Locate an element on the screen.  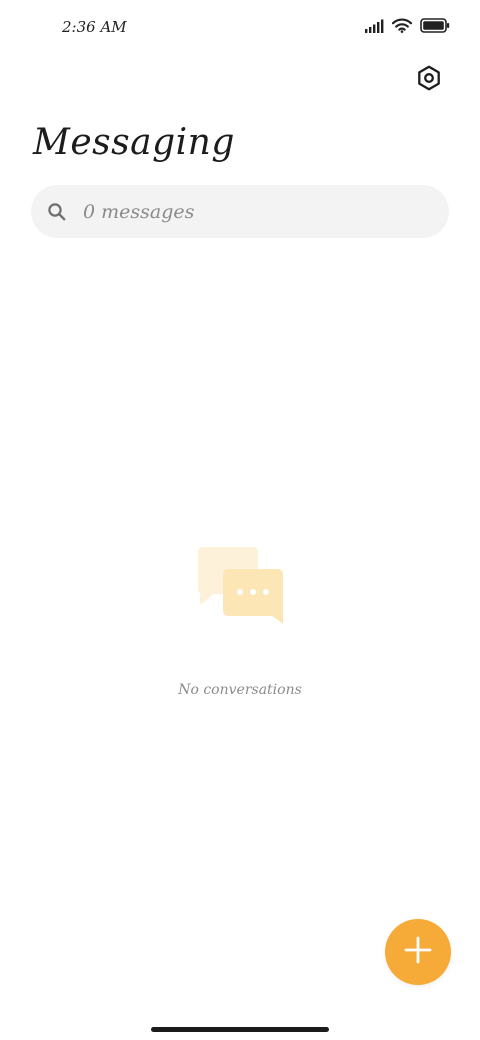
search-bar is located at coordinates (240, 211).